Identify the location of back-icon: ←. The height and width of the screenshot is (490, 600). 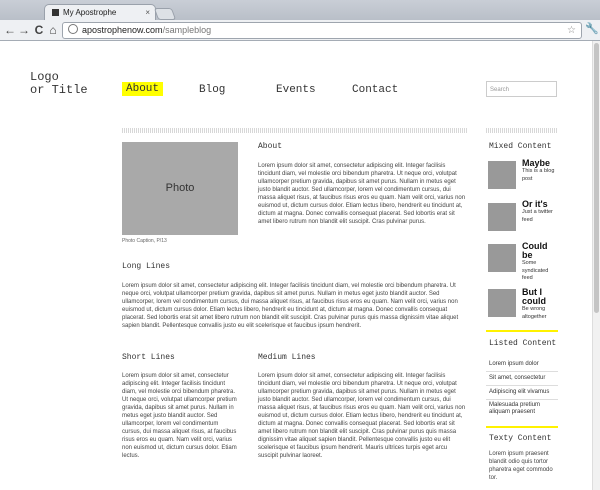
(10, 30).